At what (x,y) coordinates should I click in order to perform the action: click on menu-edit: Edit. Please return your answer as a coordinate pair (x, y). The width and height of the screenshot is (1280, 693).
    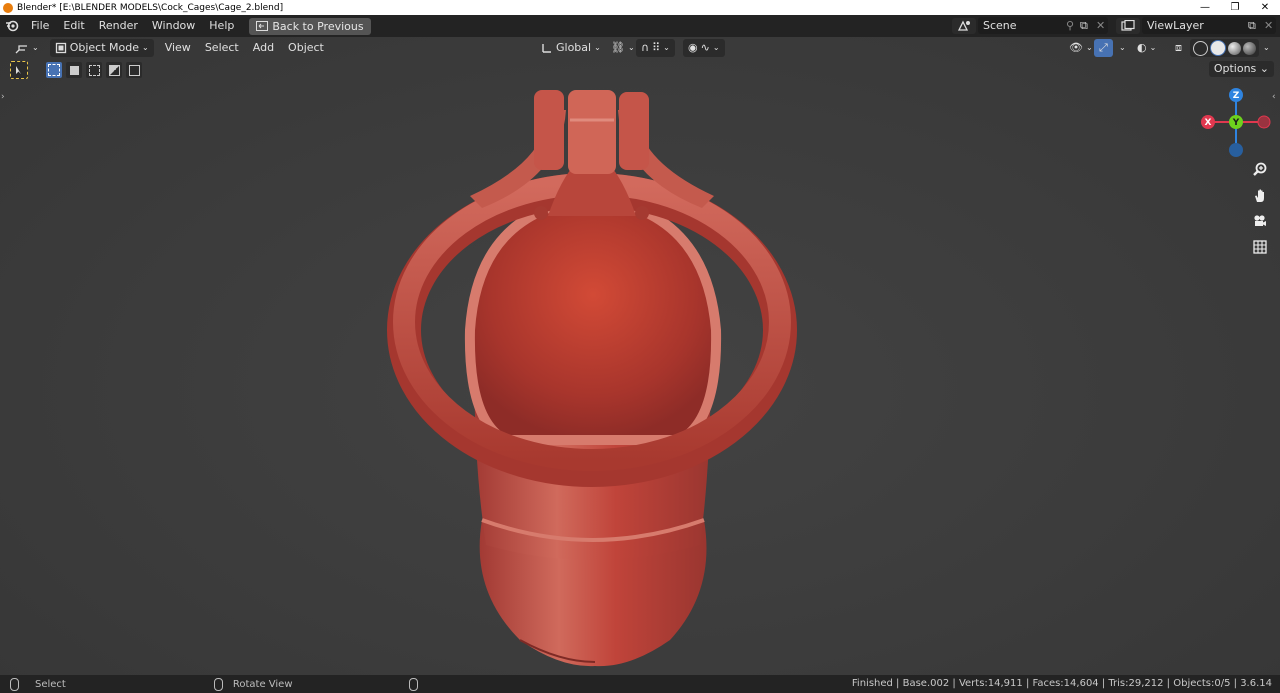
    Looking at the image, I should click on (73, 26).